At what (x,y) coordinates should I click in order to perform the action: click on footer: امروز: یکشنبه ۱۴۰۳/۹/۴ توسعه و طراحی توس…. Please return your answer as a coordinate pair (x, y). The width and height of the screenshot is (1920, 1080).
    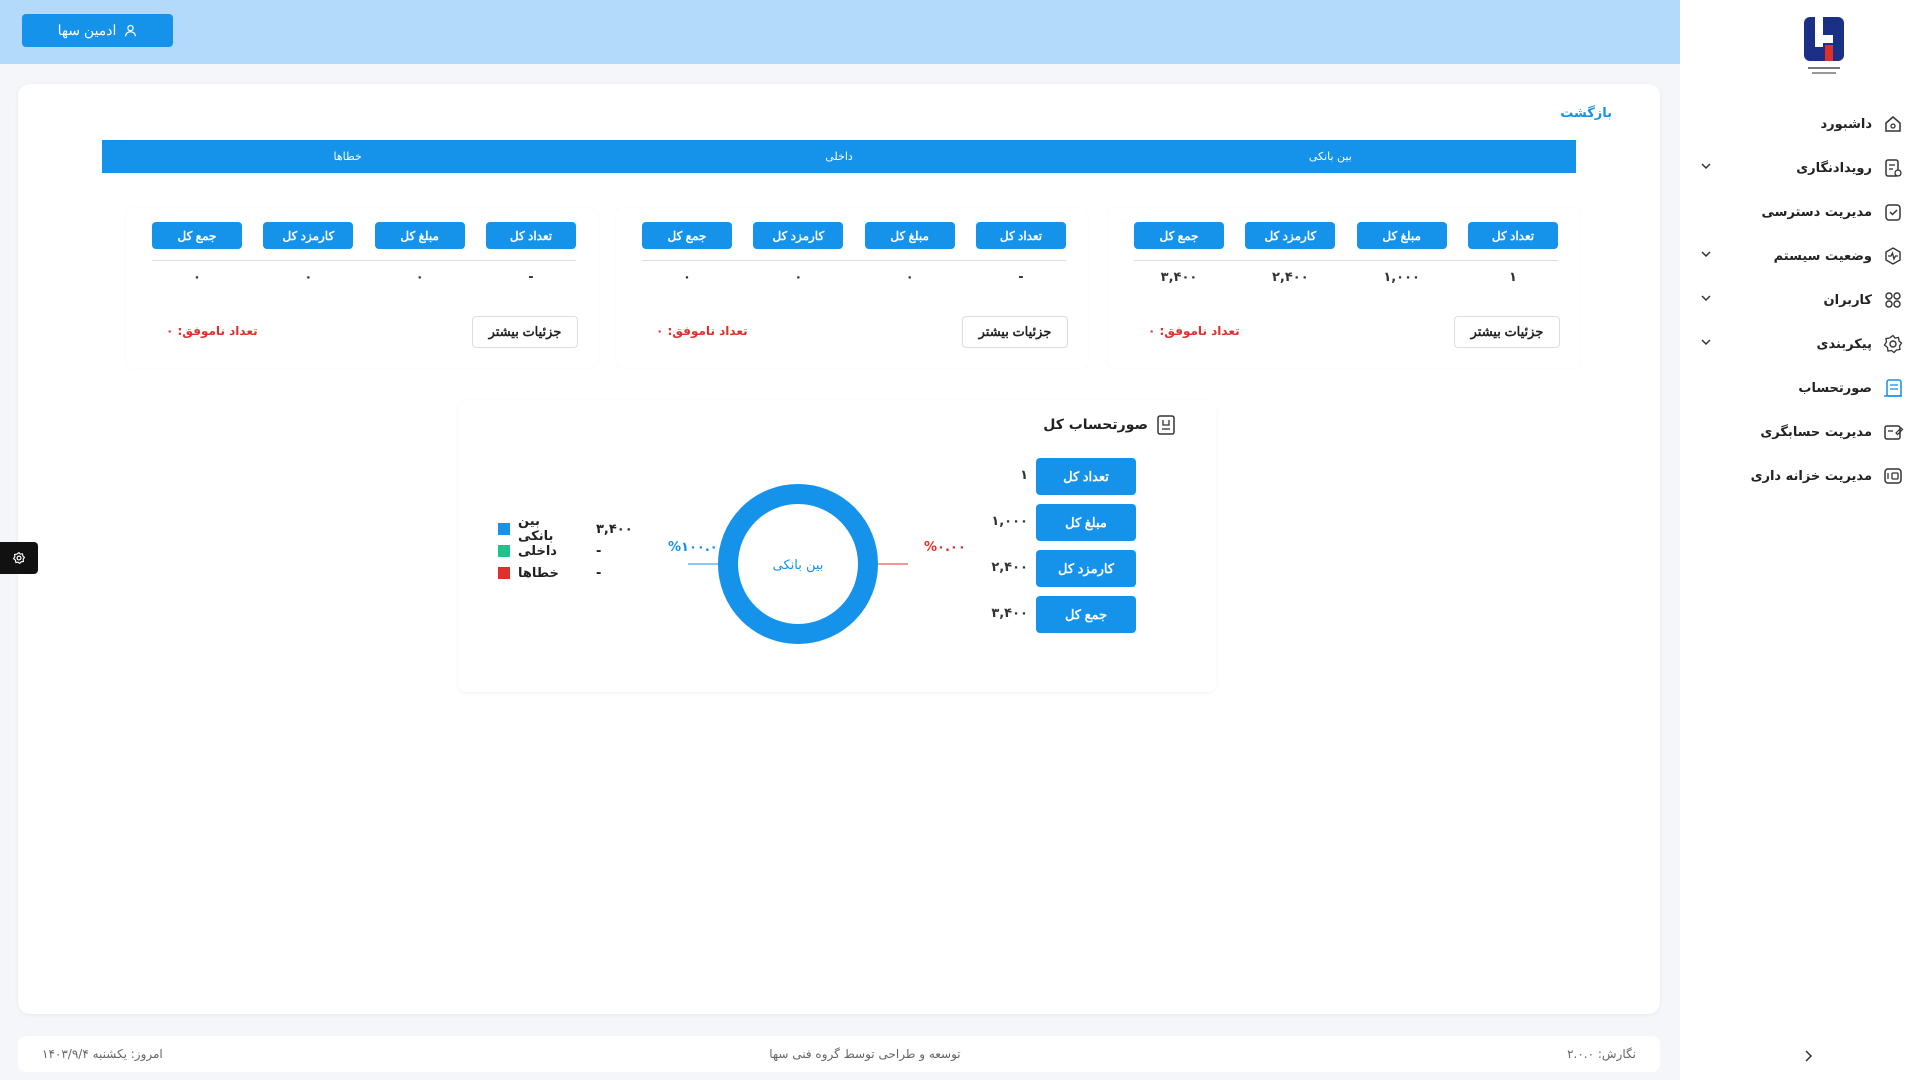
    Looking at the image, I should click on (839, 1054).